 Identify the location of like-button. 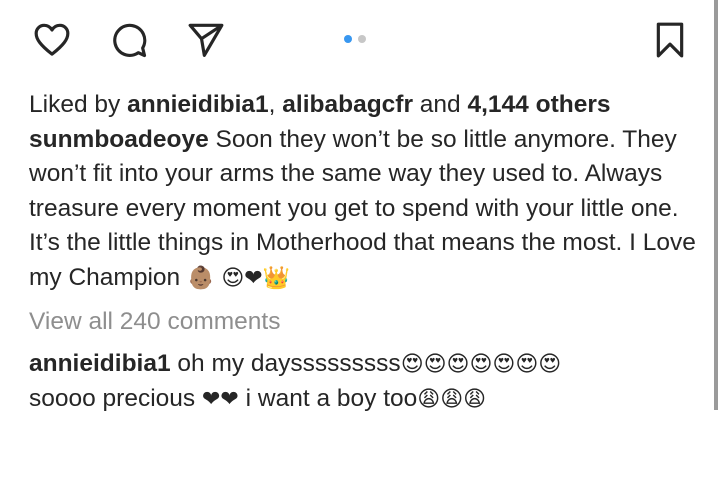
(52, 40).